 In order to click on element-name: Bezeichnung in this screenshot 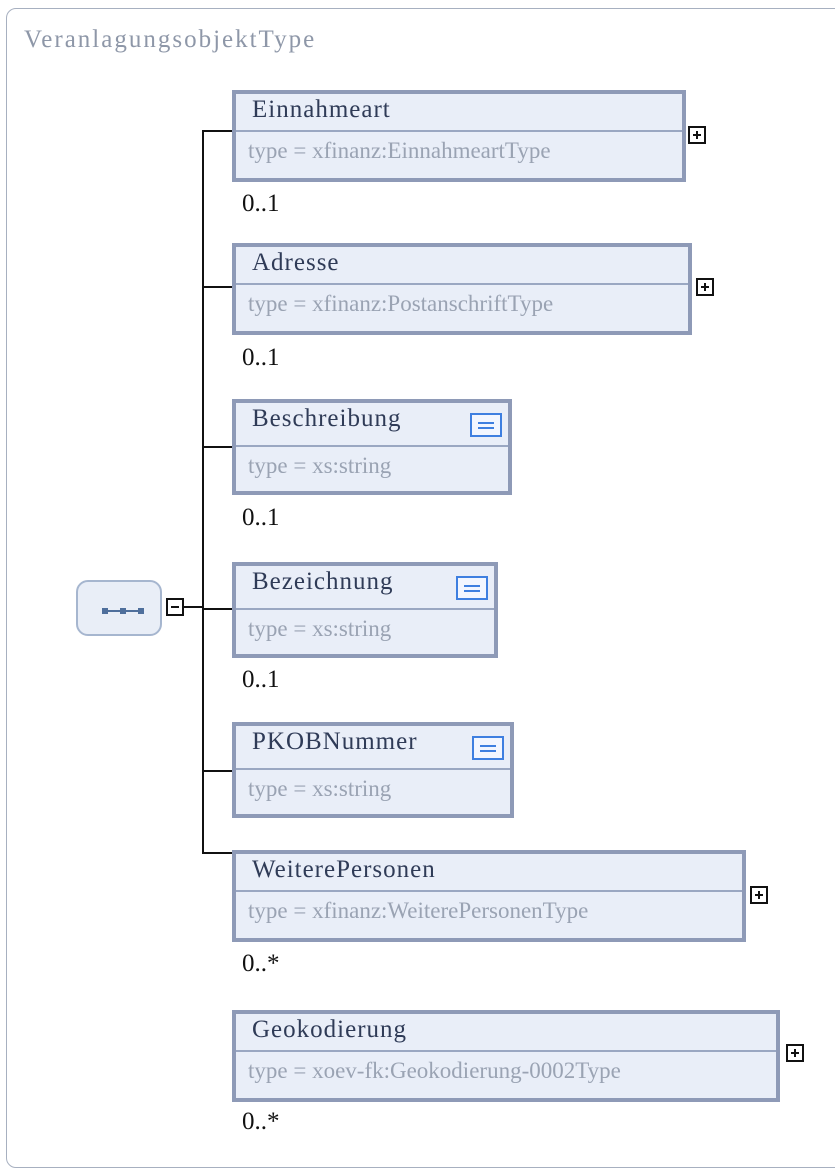, I will do `click(323, 581)`.